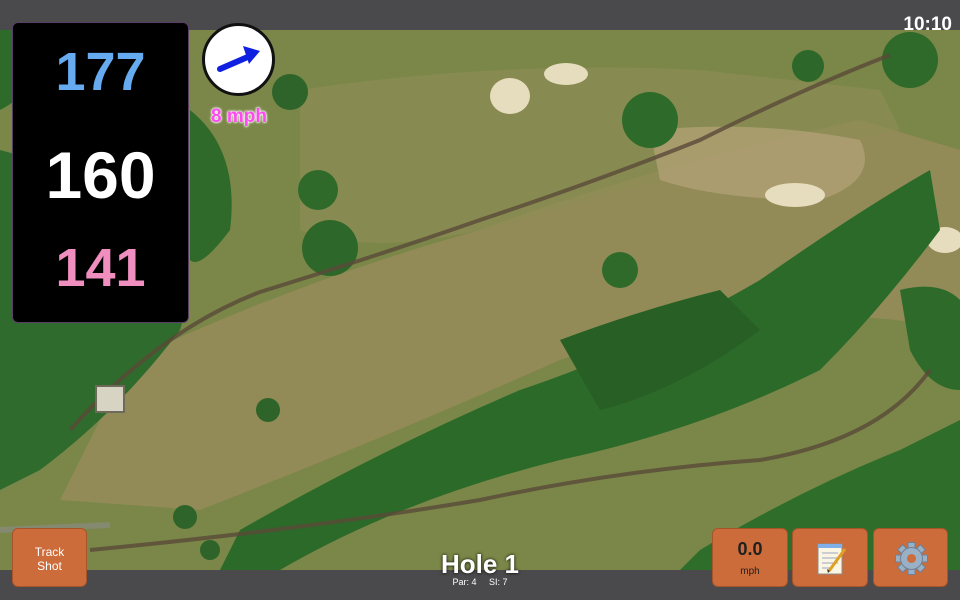 The width and height of the screenshot is (960, 600). Describe the element at coordinates (49, 566) in the screenshot. I see `track-shot-label-line2: Shot` at that location.